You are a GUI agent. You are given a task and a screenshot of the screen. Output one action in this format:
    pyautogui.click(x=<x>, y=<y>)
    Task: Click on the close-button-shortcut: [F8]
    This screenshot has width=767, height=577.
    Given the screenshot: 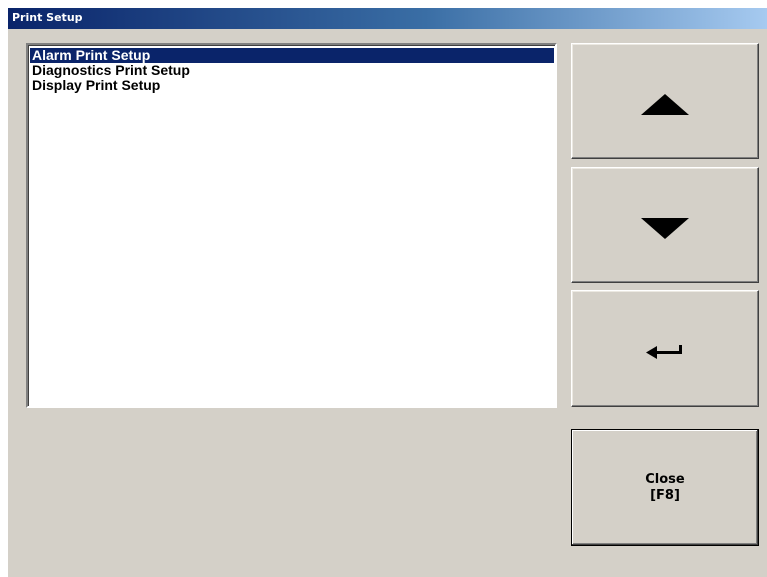 What is the action you would take?
    pyautogui.click(x=665, y=495)
    